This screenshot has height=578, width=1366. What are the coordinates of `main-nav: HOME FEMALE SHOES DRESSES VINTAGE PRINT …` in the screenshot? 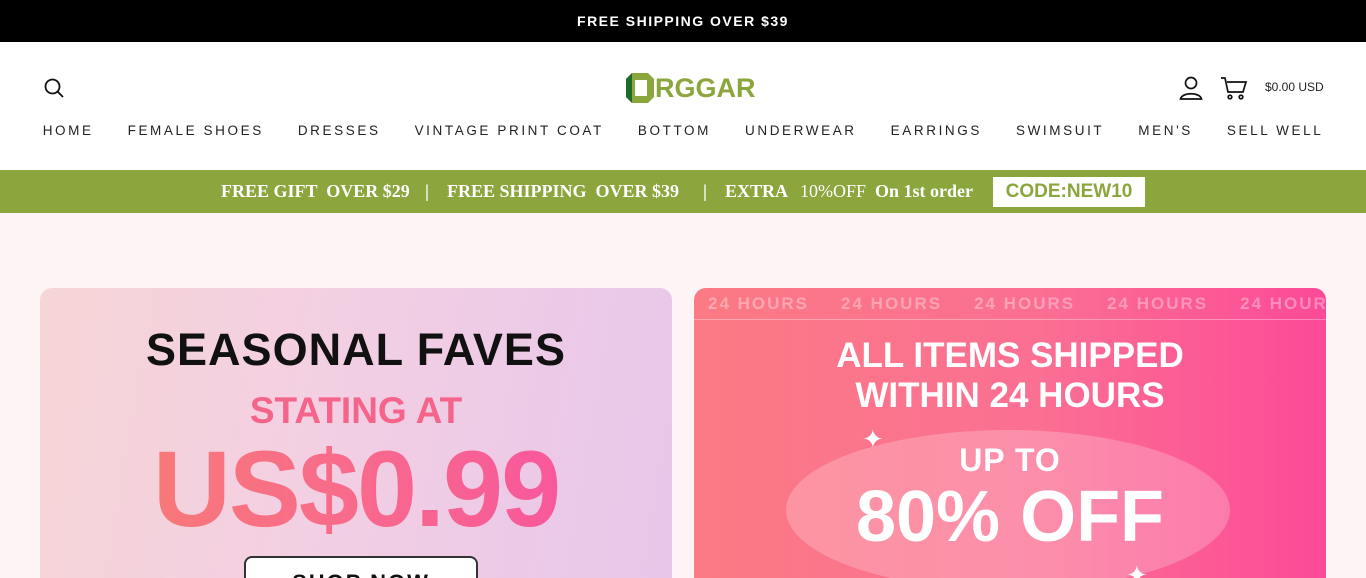 It's located at (683, 130).